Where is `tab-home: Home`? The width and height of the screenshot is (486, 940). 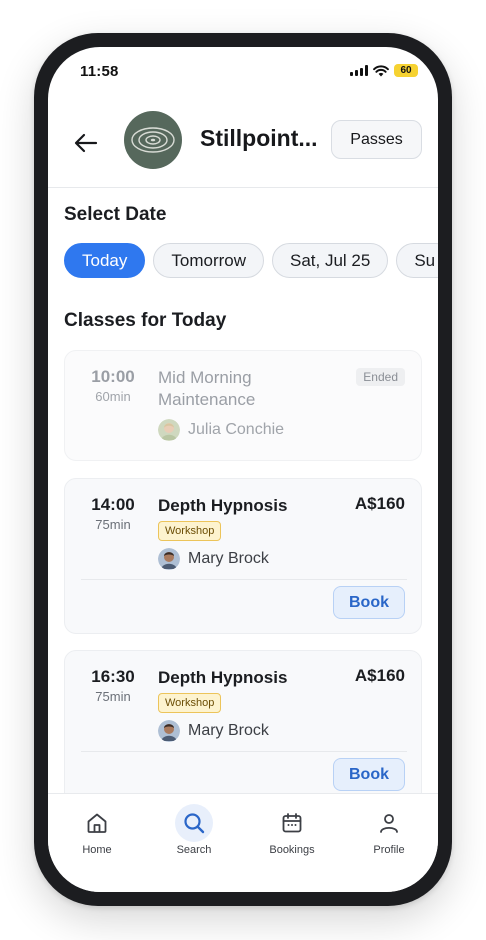
tab-home: Home is located at coordinates (97, 830).